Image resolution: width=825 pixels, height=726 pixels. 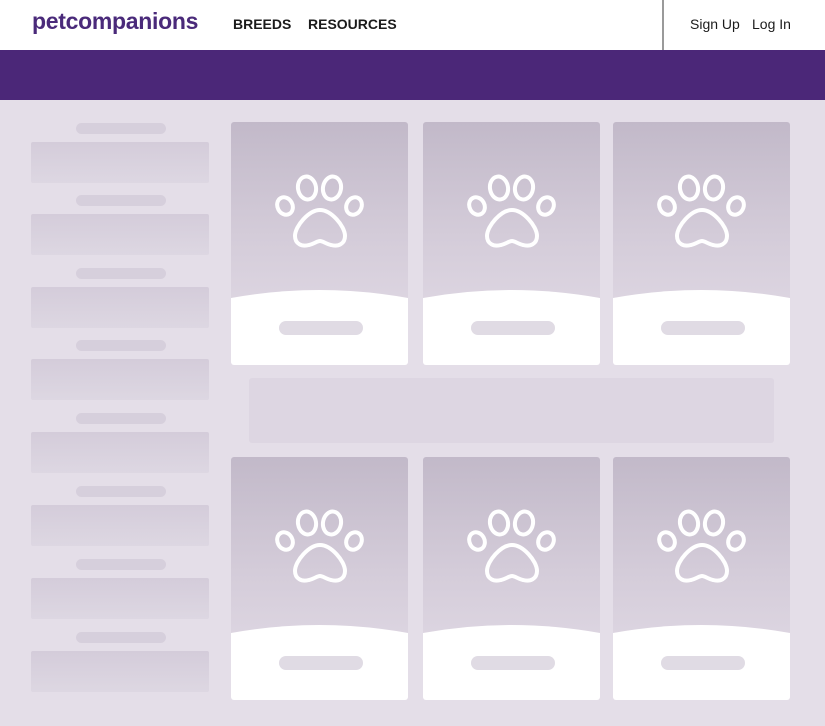 What do you see at coordinates (352, 24) in the screenshot?
I see `nav-resources-link: RESOURCES` at bounding box center [352, 24].